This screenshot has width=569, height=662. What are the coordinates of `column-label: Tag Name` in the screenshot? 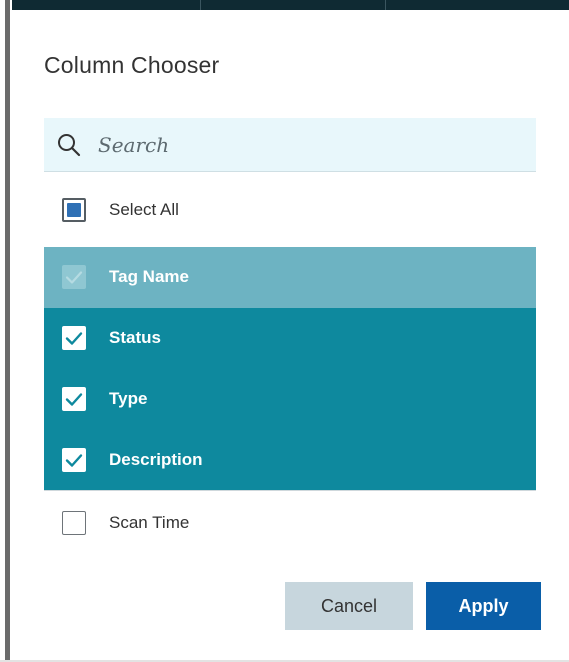 It's located at (149, 276).